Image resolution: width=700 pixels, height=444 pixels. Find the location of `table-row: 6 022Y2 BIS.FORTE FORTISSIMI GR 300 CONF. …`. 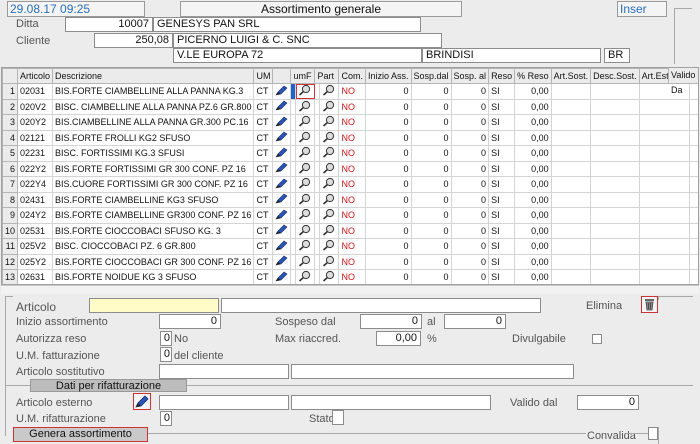

table-row: 6 022Y2 BIS.FORTE FORTISSIMI GR 300 CONF. … is located at coordinates (350, 168).